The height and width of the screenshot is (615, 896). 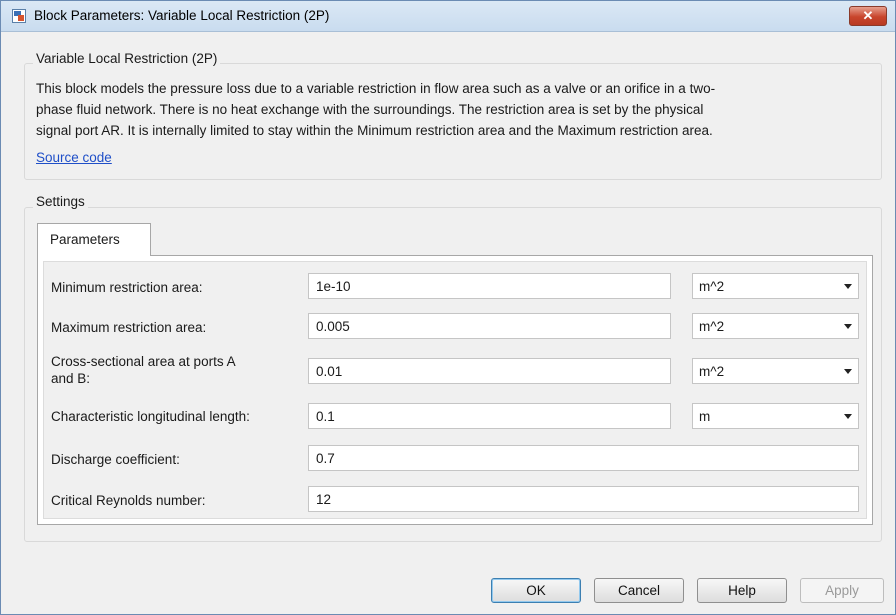 What do you see at coordinates (71, 378) in the screenshot?
I see `label-line: and B:` at bounding box center [71, 378].